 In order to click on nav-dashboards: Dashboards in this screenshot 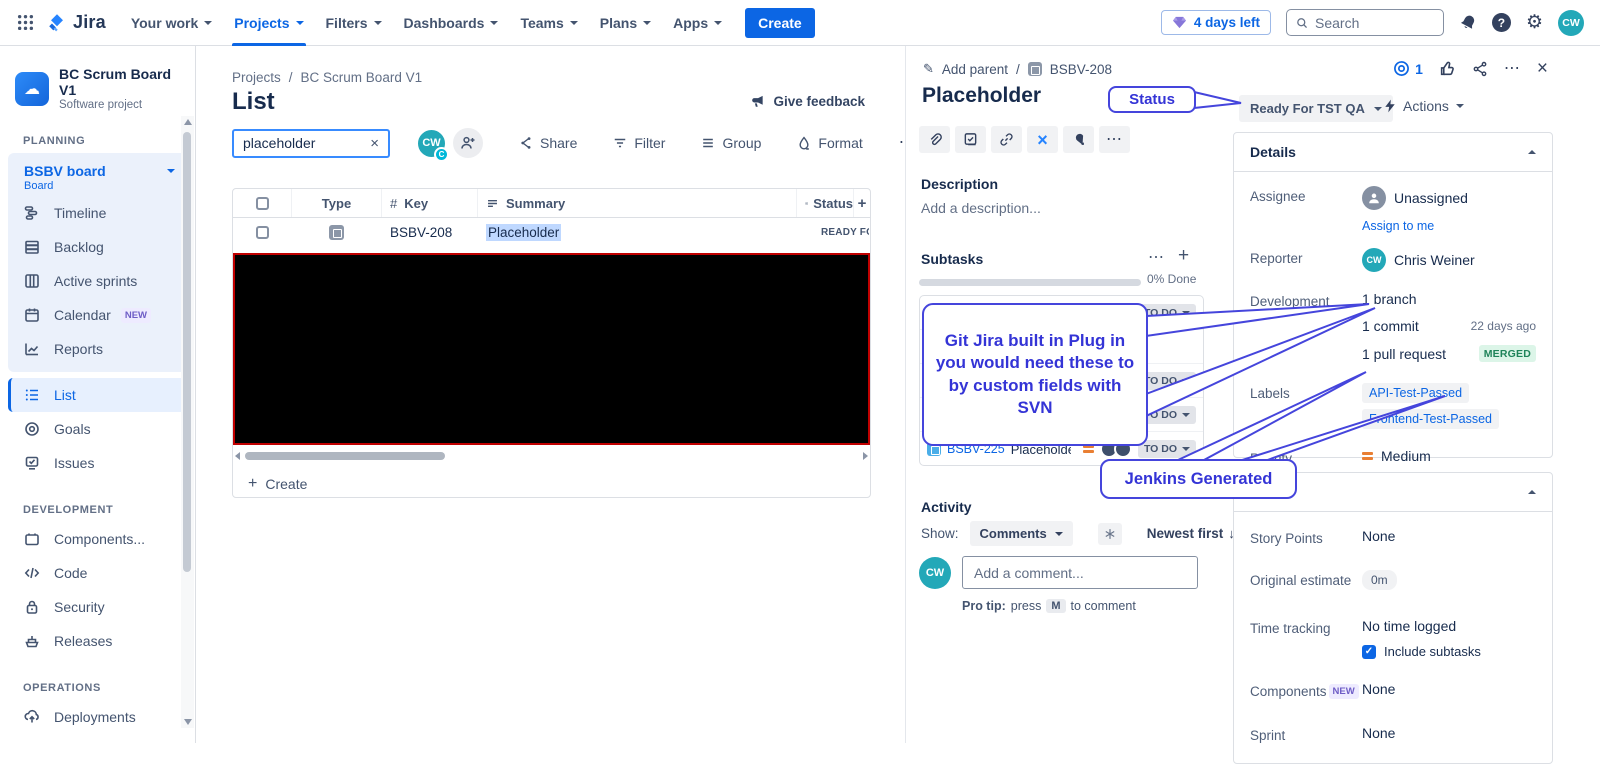, I will do `click(451, 23)`.